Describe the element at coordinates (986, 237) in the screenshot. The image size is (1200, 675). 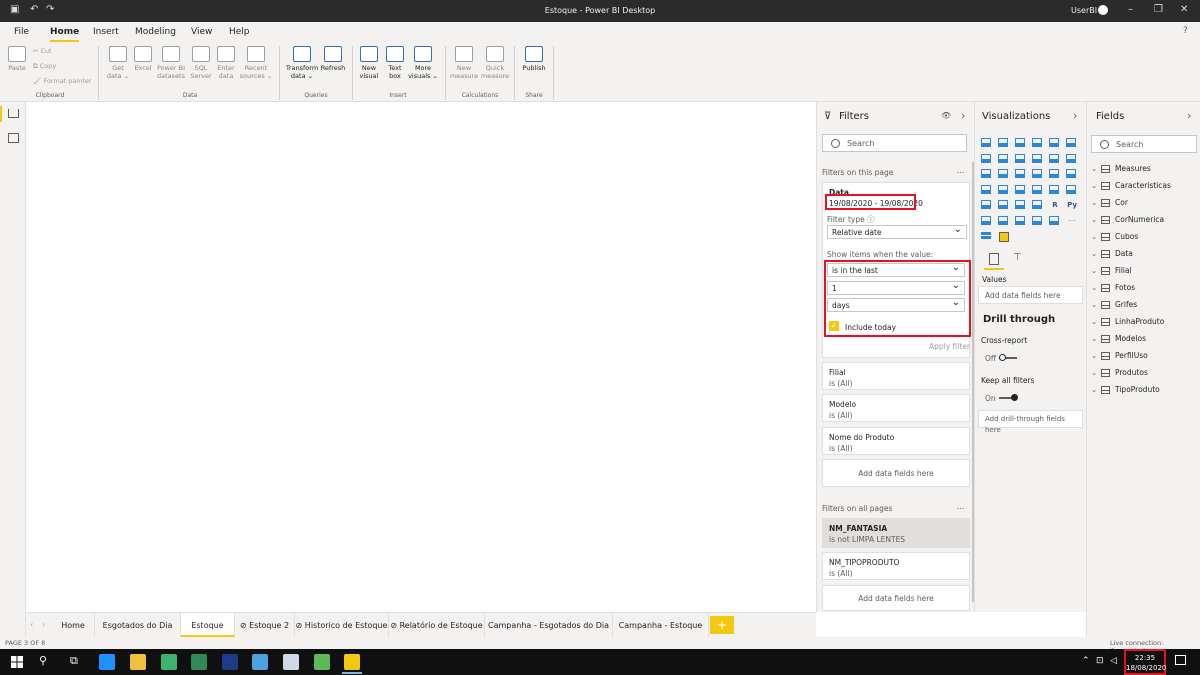
I see `format-paint-icon` at that location.